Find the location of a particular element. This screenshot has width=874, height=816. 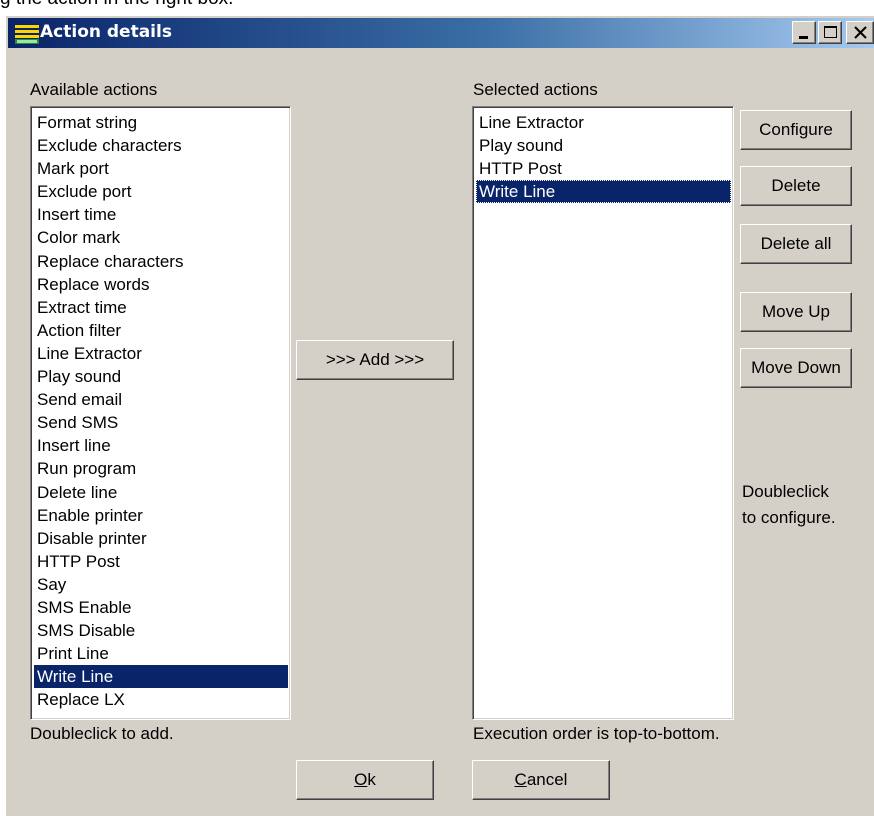

available-action-item: Print Line is located at coordinates (161, 653).